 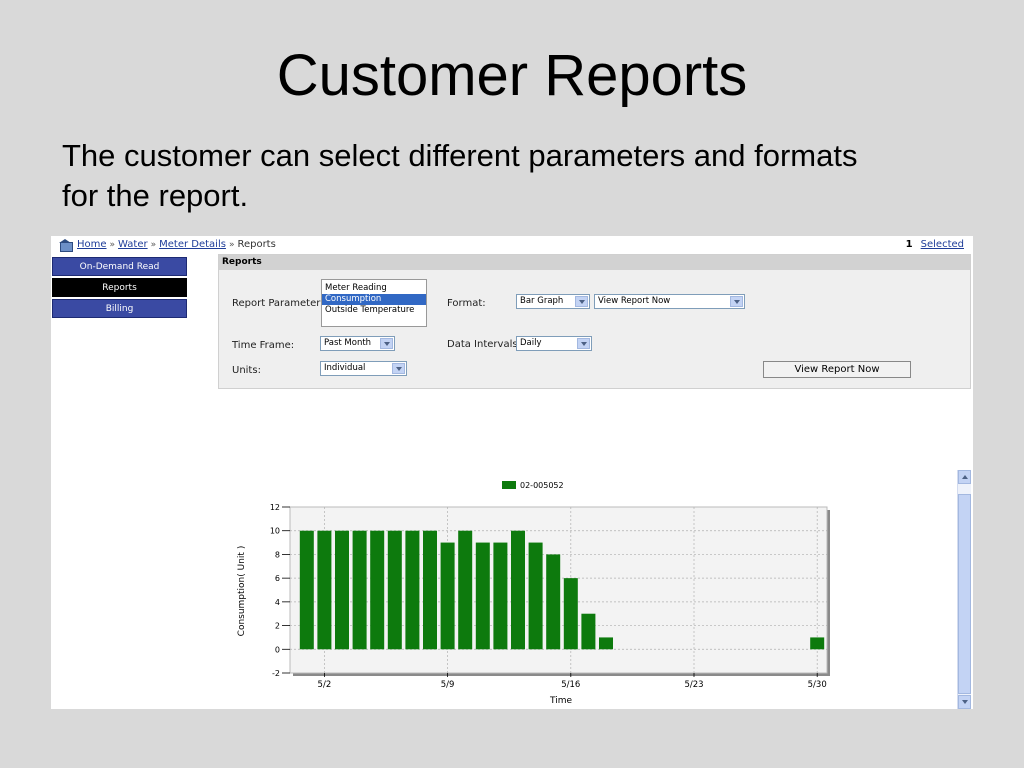 What do you see at coordinates (964, 702) in the screenshot?
I see `scroll-down-arrow-icon` at bounding box center [964, 702].